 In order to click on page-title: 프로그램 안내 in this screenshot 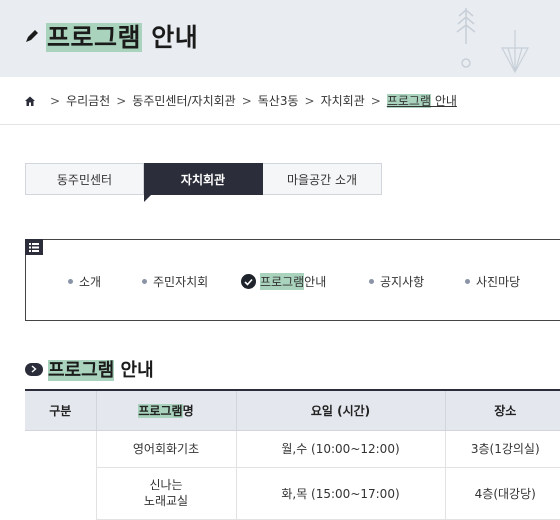, I will do `click(122, 37)`.